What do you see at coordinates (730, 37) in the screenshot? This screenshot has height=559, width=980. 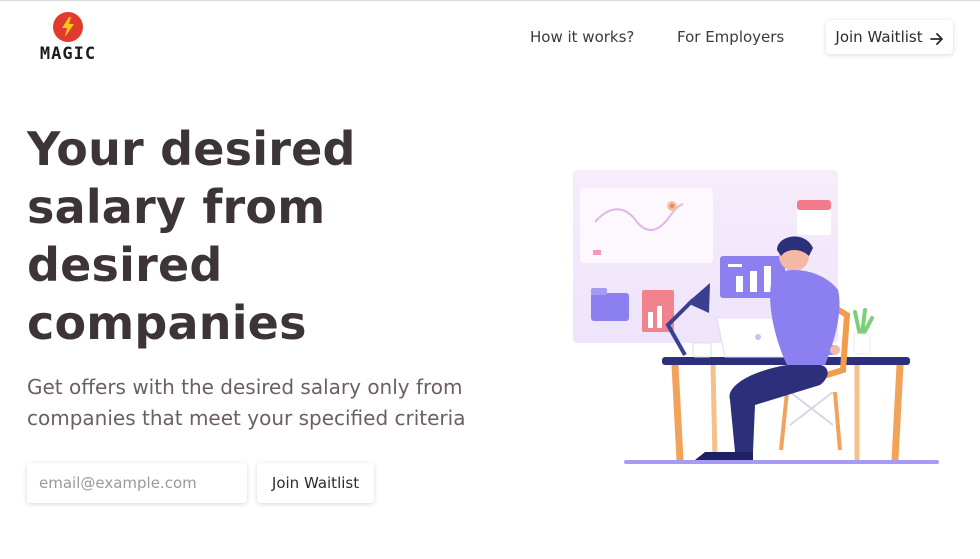 I see `nav-for-employers-link: For Employers` at bounding box center [730, 37].